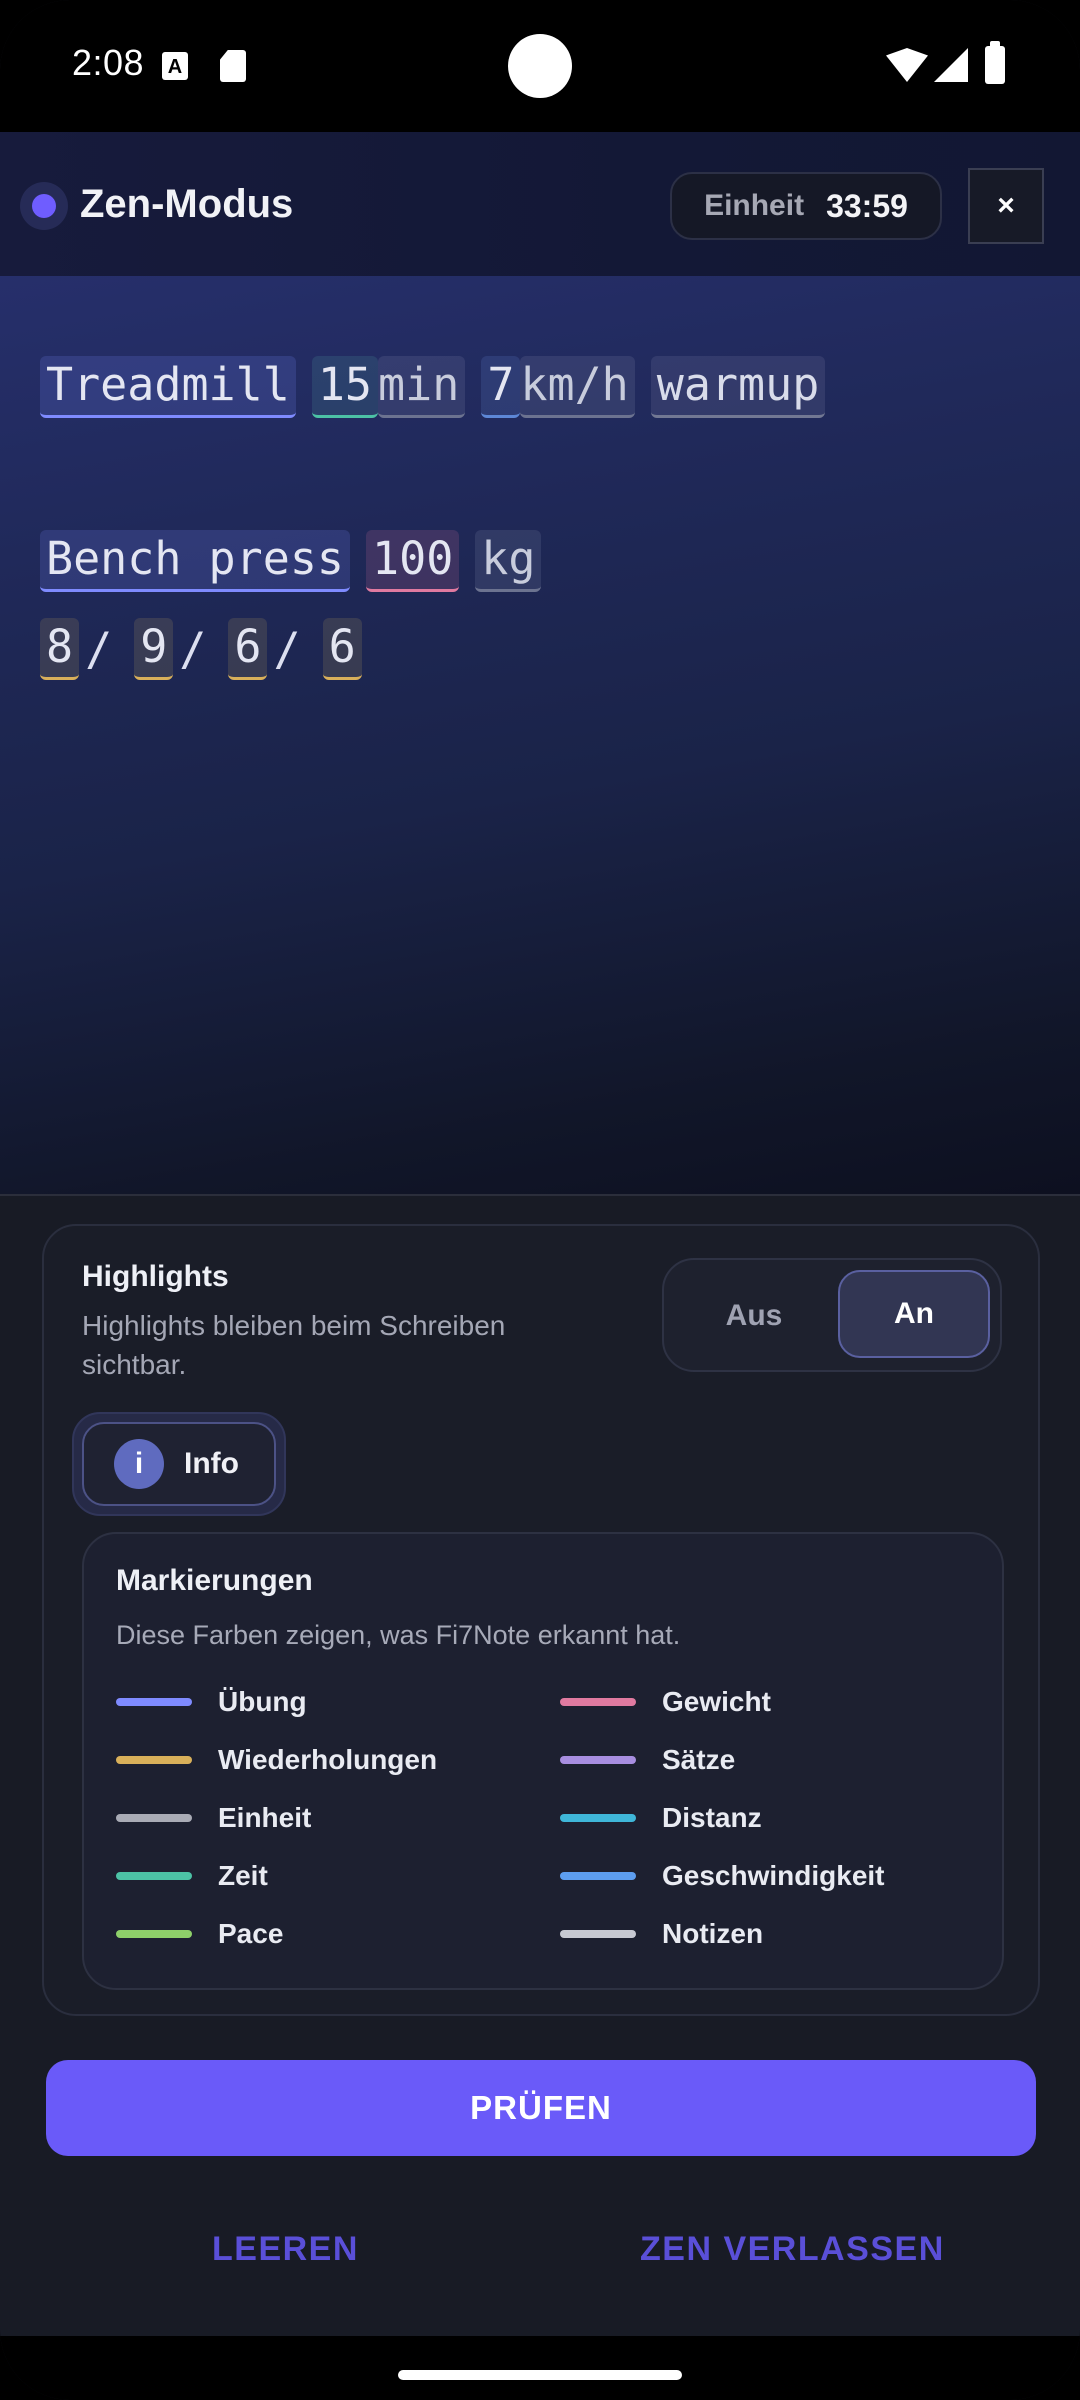 The height and width of the screenshot is (2400, 1080). I want to click on session-timer-label: Einheit, so click(754, 205).